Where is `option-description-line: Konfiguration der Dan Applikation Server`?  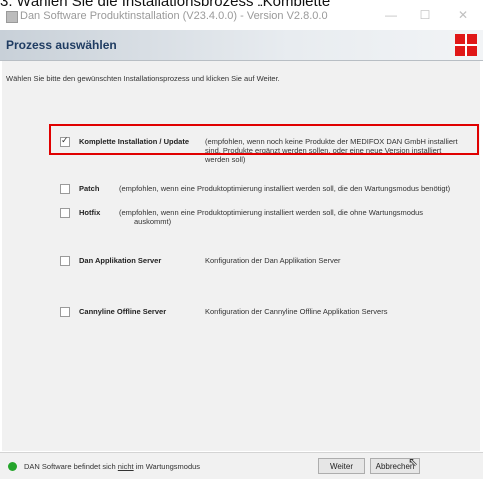 option-description-line: Konfiguration der Dan Applikation Server is located at coordinates (273, 260).